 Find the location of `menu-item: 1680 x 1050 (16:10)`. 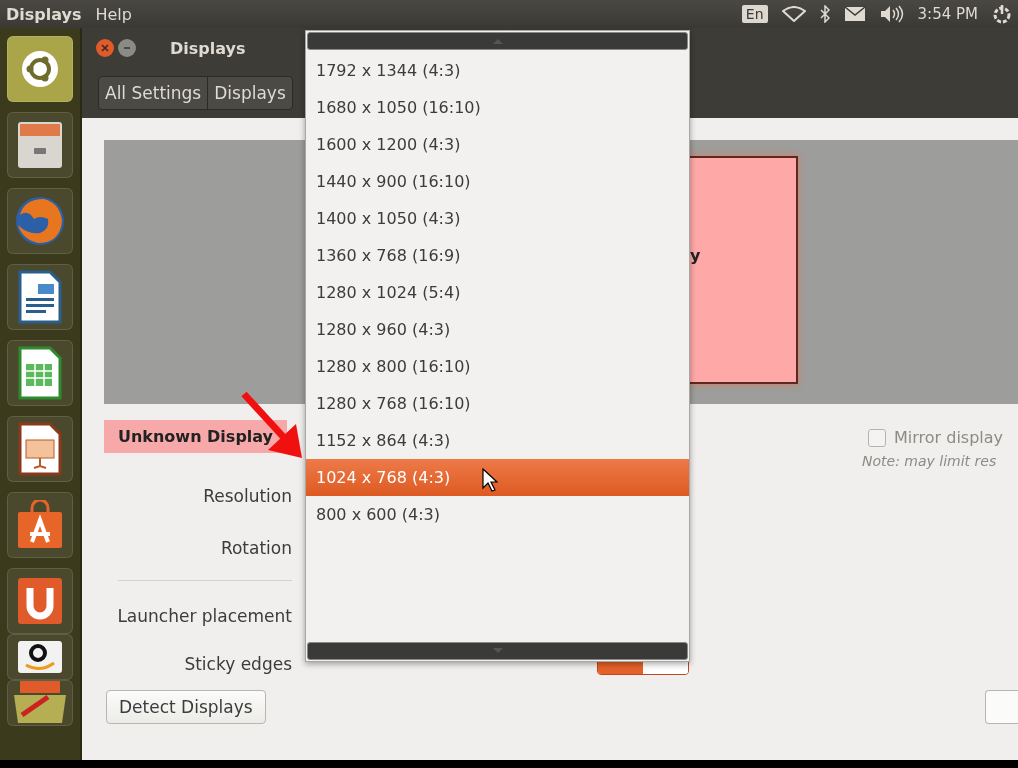

menu-item: 1680 x 1050 (16:10) is located at coordinates (497, 107).